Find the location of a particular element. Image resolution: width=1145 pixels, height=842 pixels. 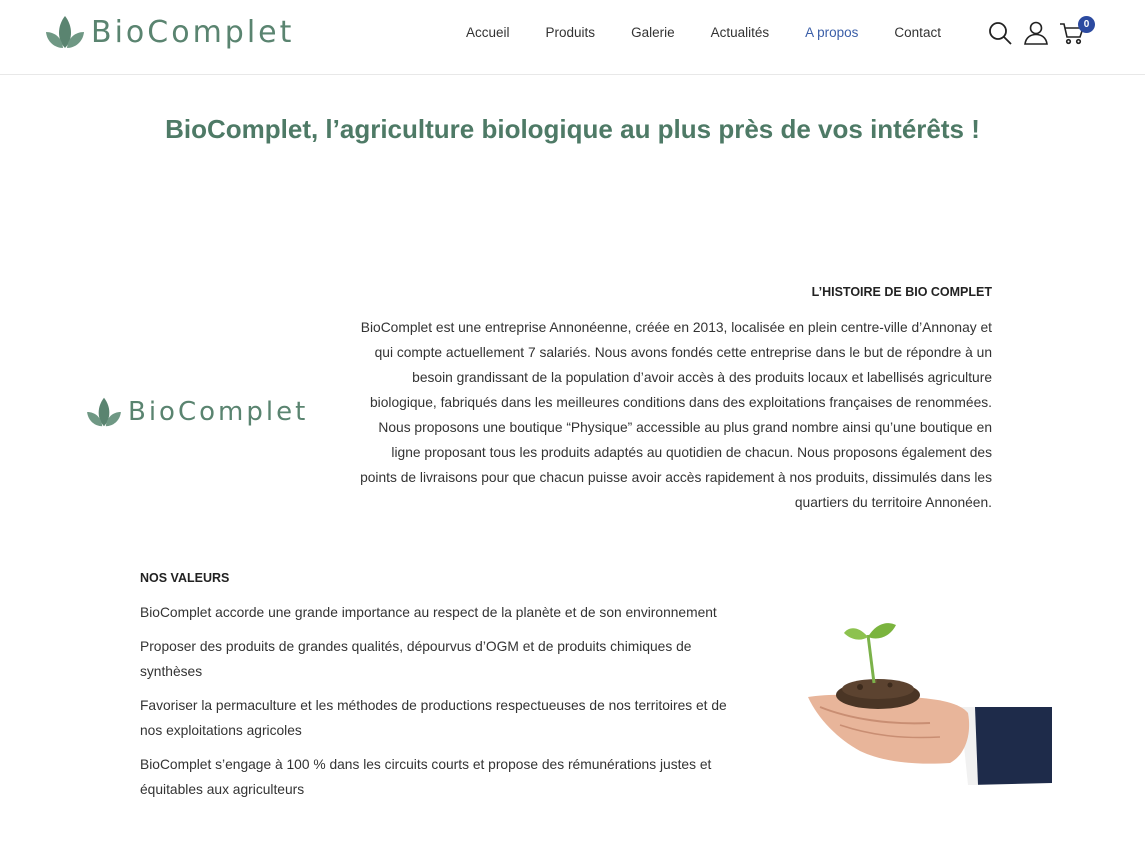

cart-icon: 0 is located at coordinates (1077, 31).